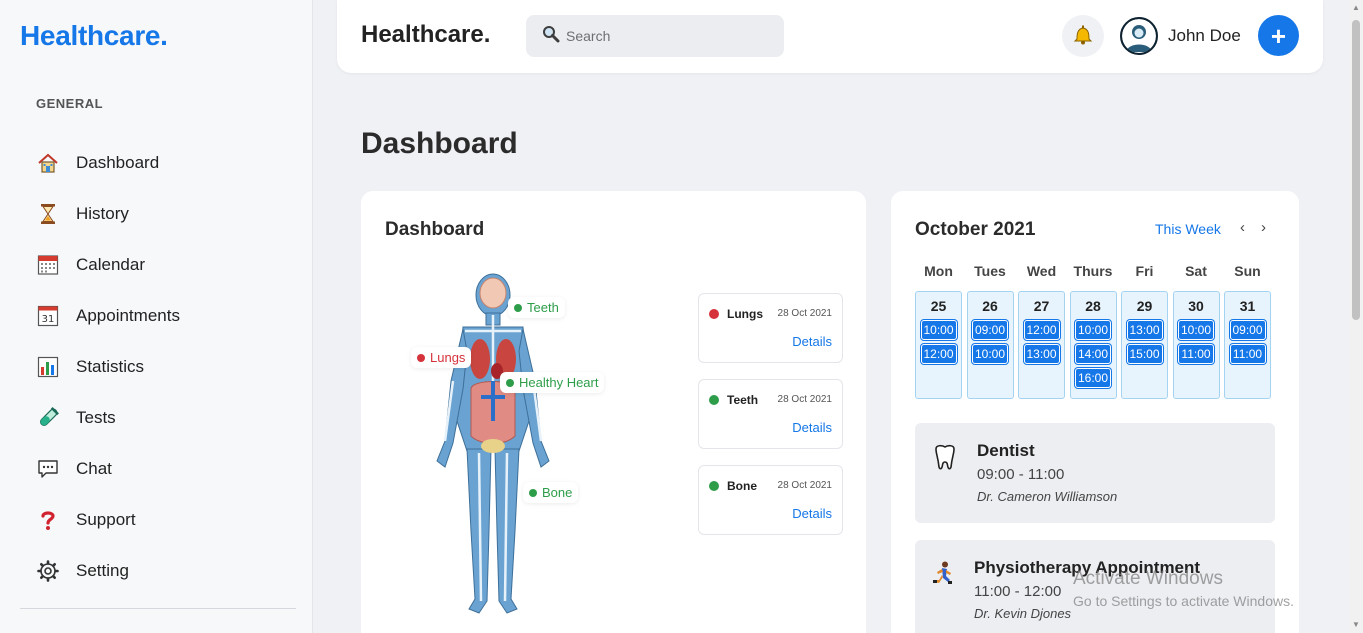 The width and height of the screenshot is (1363, 633). Describe the element at coordinates (1356, 7) in the screenshot. I see `scroll-up-arrow-icon: ▲` at that location.